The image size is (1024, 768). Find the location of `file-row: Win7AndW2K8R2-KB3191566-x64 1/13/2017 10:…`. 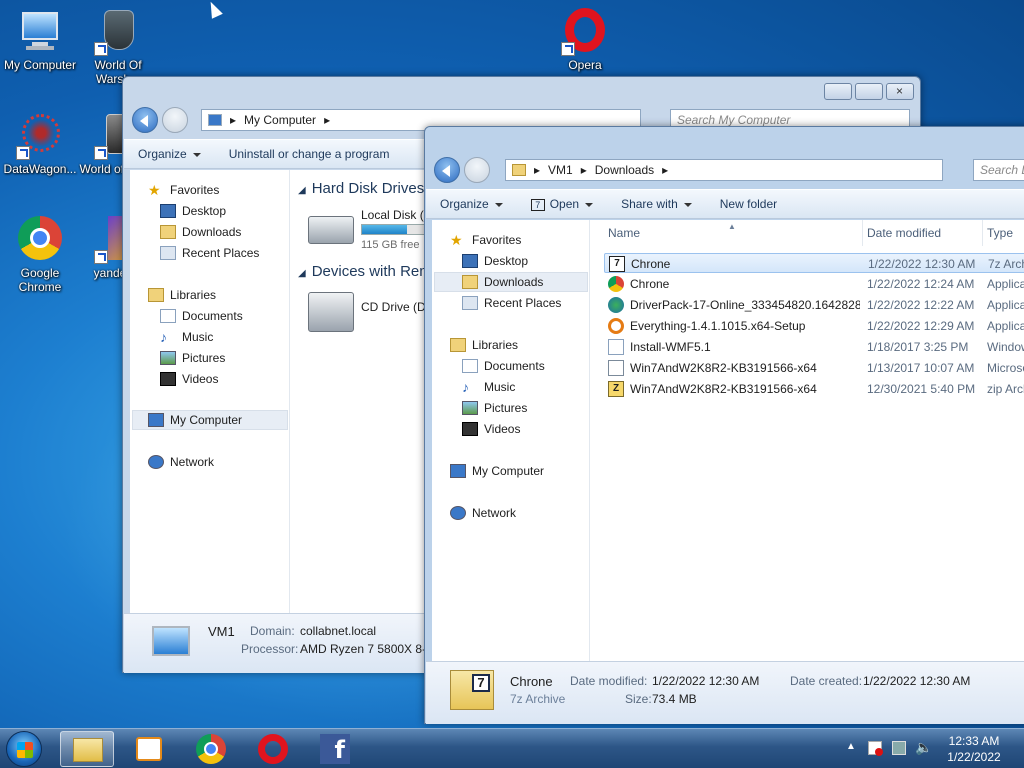

file-row: Win7AndW2K8R2-KB3191566-x64 1/13/2017 10:… is located at coordinates (814, 368).